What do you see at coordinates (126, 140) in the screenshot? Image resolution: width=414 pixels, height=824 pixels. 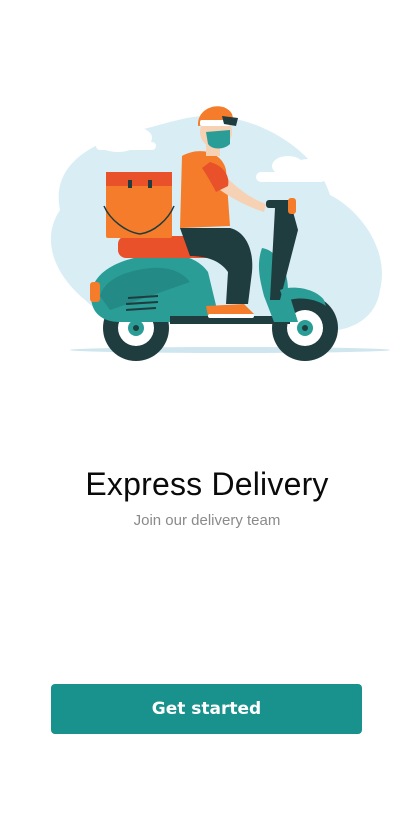 I see `cloud-left` at bounding box center [126, 140].